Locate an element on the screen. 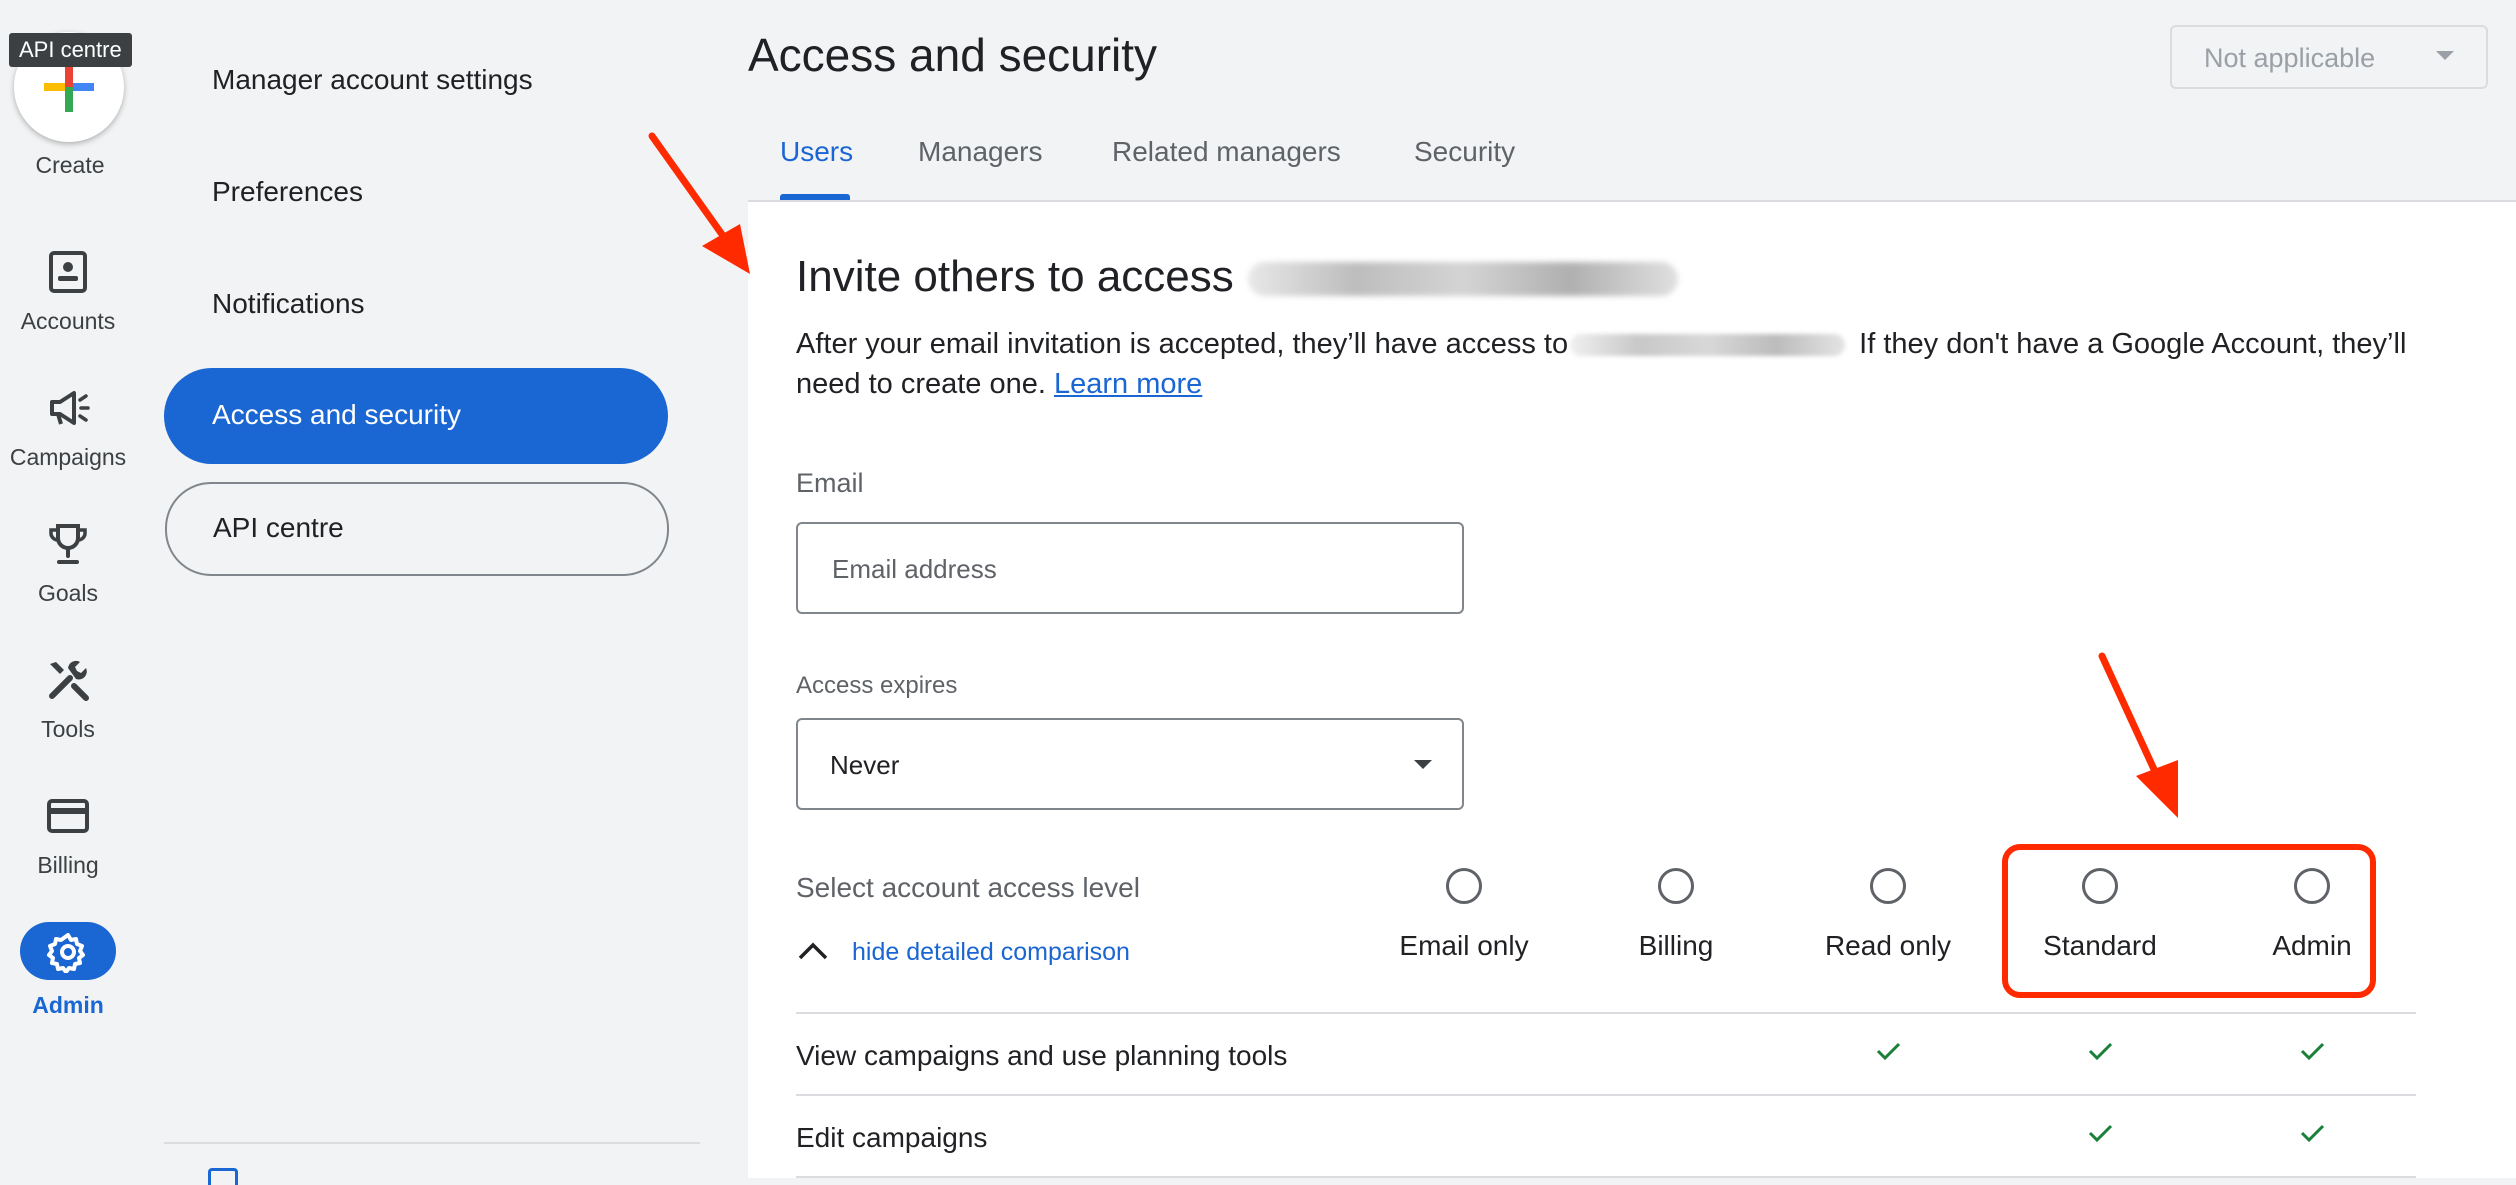  nav-item-manager-account-settings: Manager account settings is located at coordinates (372, 80).